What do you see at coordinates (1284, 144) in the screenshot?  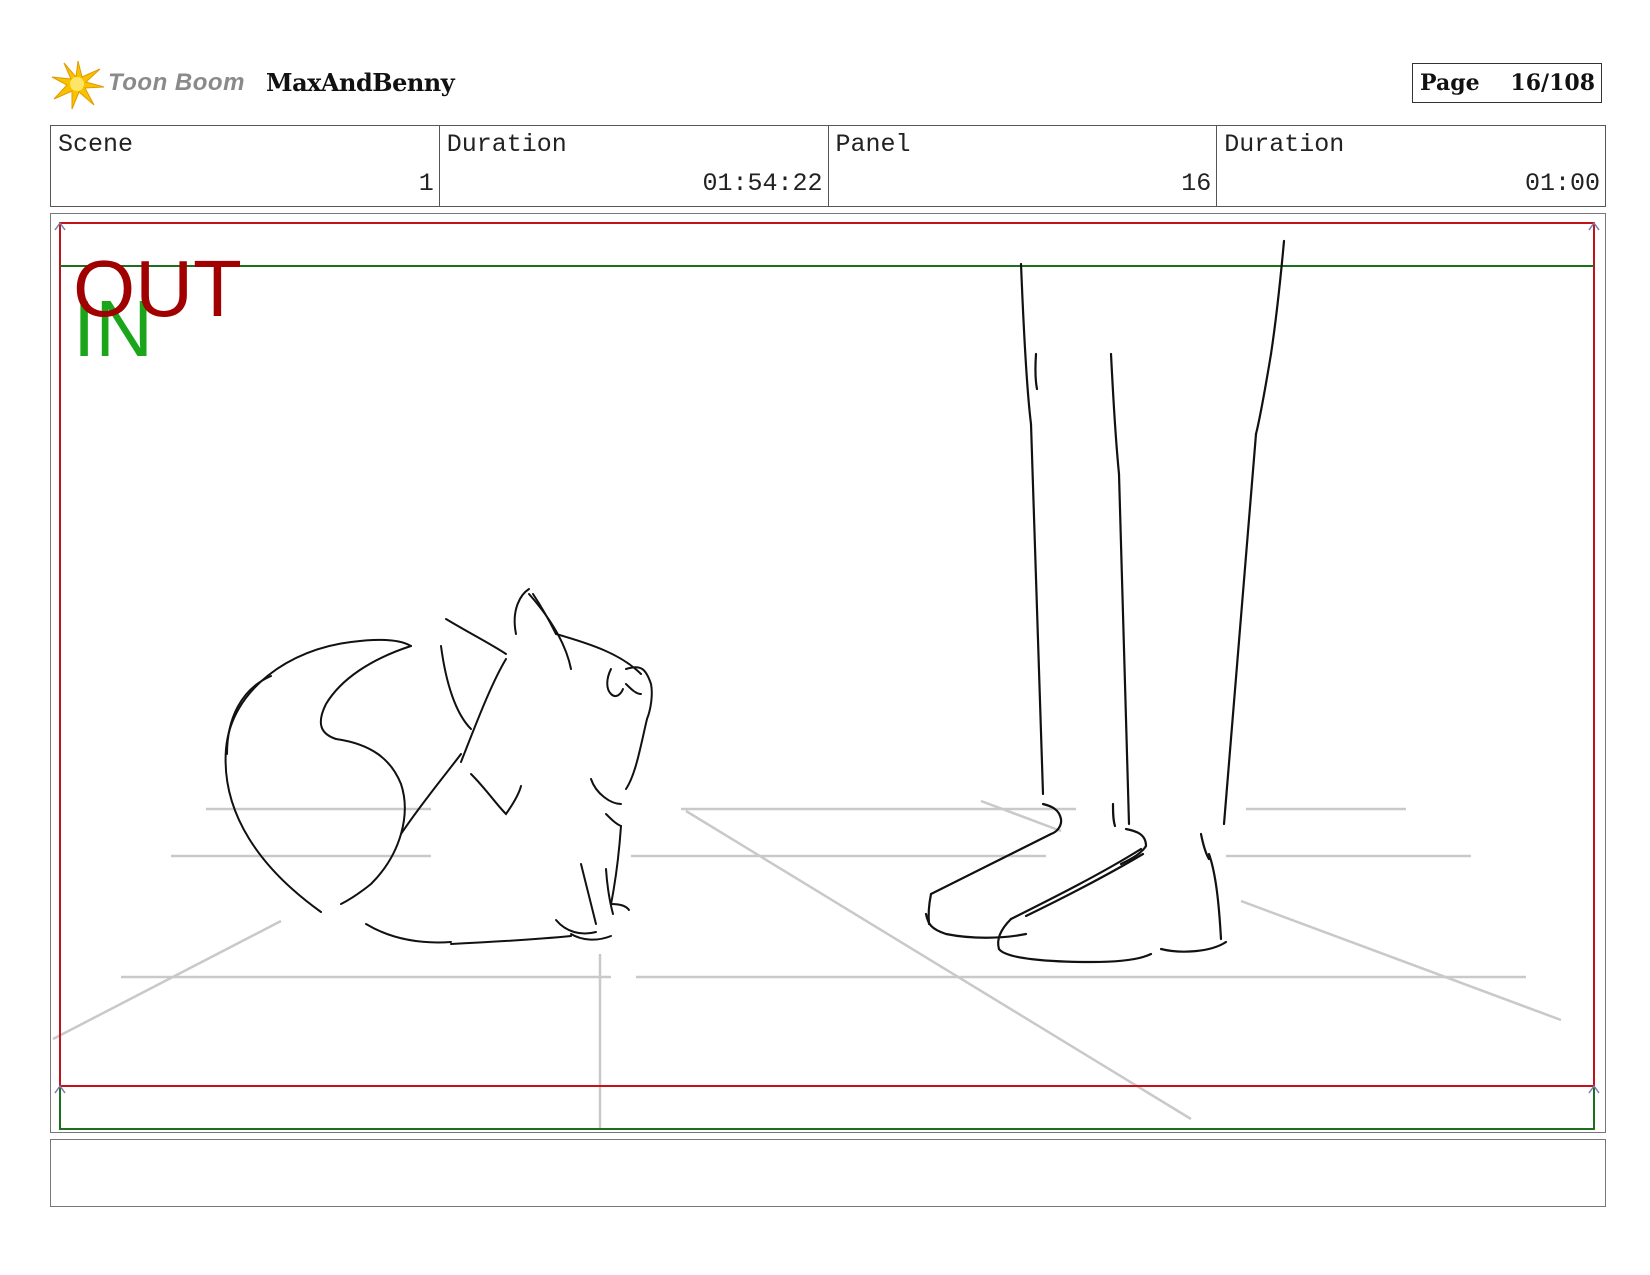 I see `panel-duration-label: Duration` at bounding box center [1284, 144].